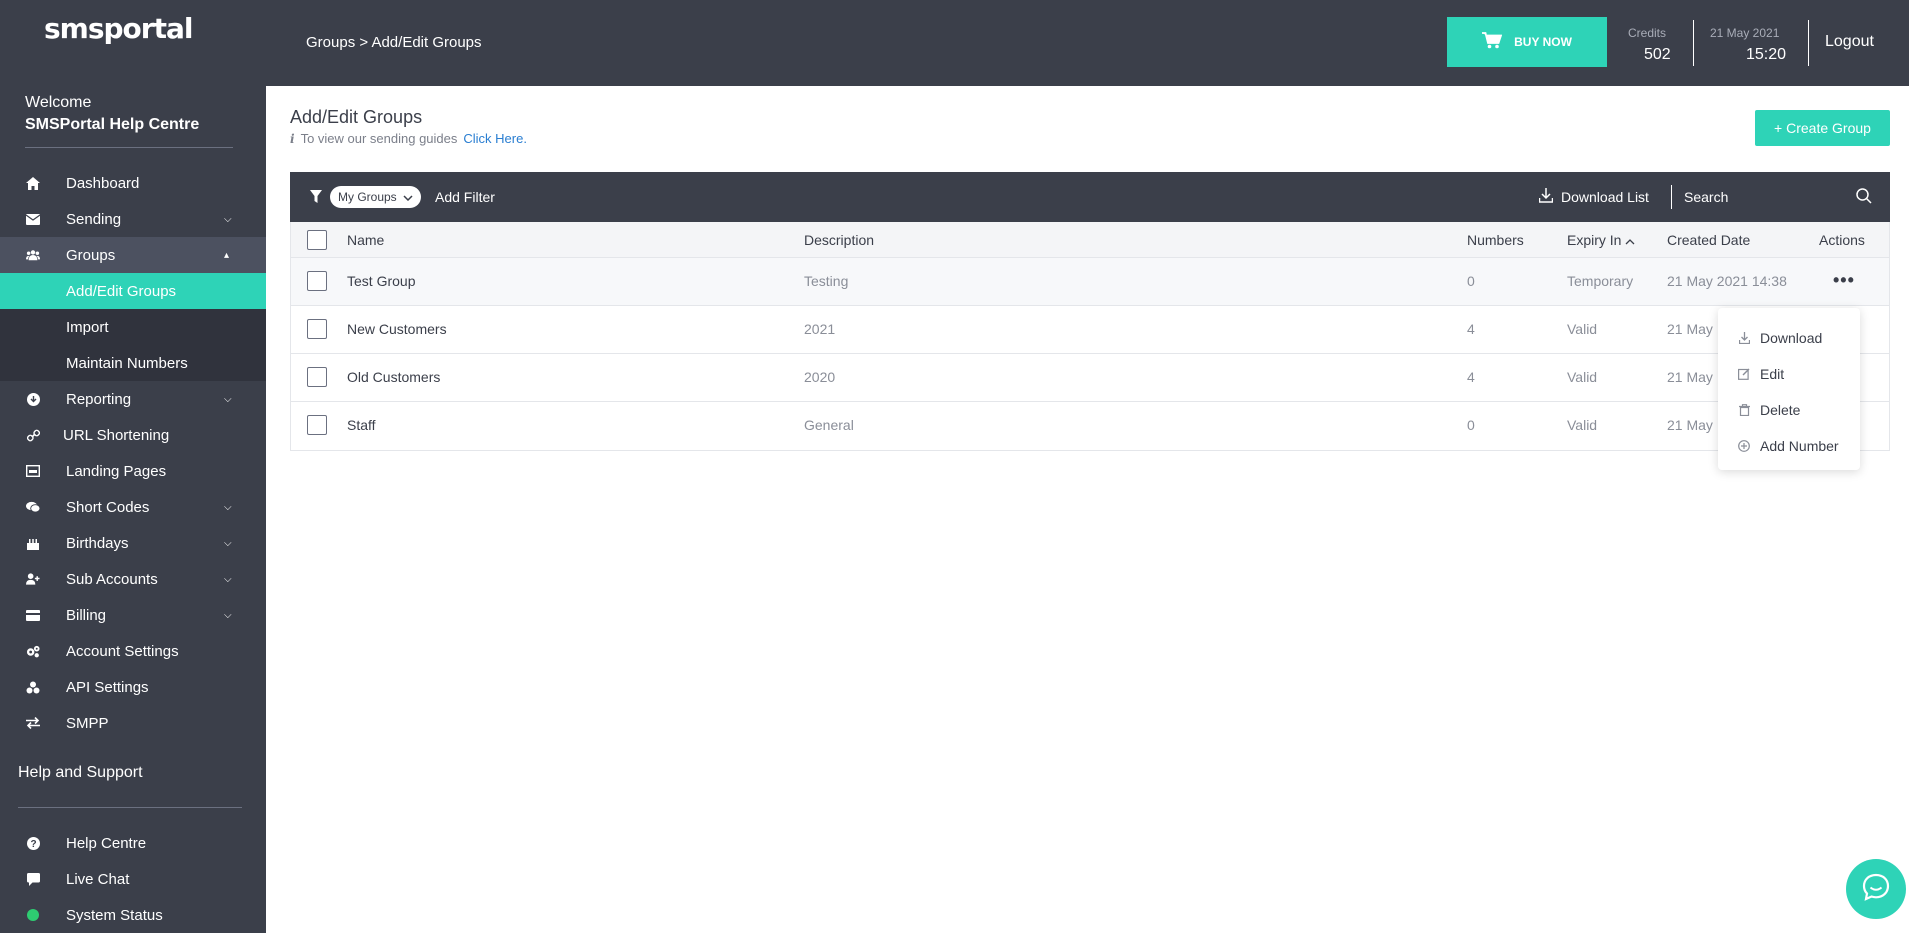 This screenshot has width=1909, height=933. What do you see at coordinates (91, 255) in the screenshot?
I see `sidebar-item-label: Groups` at bounding box center [91, 255].